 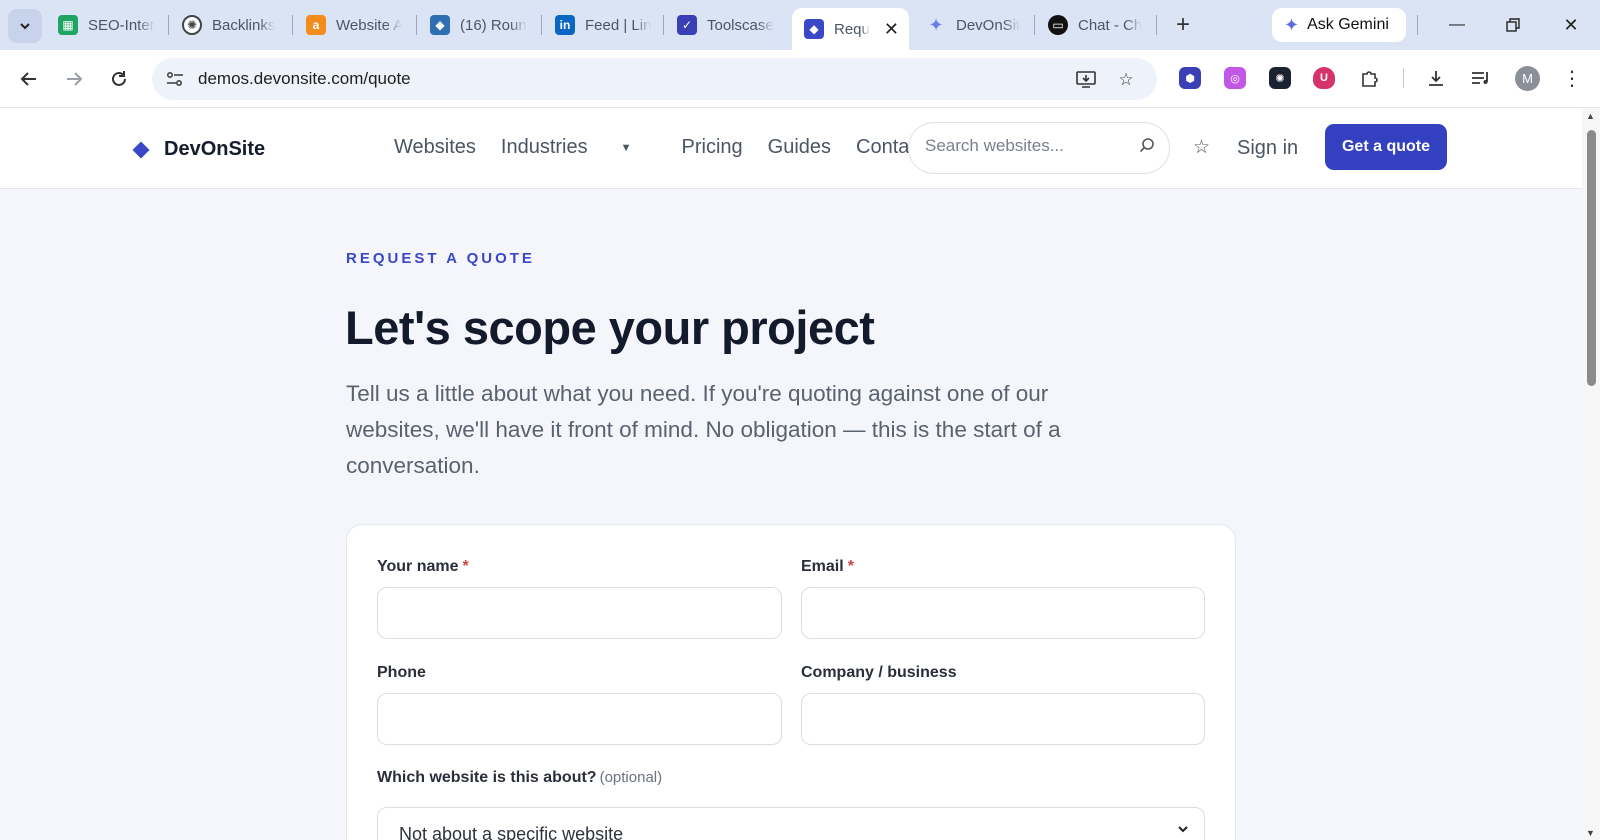 What do you see at coordinates (230, 25) in the screenshot?
I see `tab-backlinks: ✺ Backlinks` at bounding box center [230, 25].